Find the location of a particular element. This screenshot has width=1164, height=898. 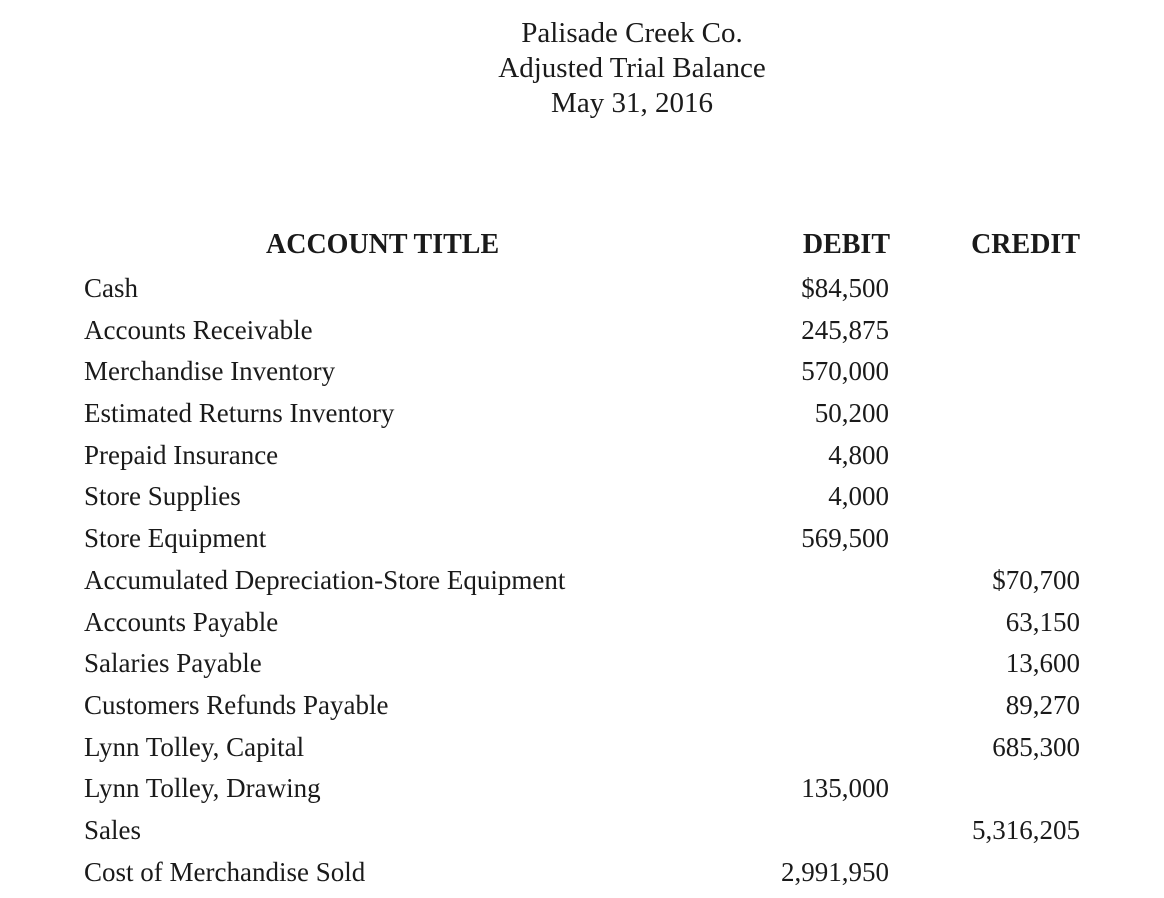

table-row: Salaries Payable 13,600 is located at coordinates (582, 664).